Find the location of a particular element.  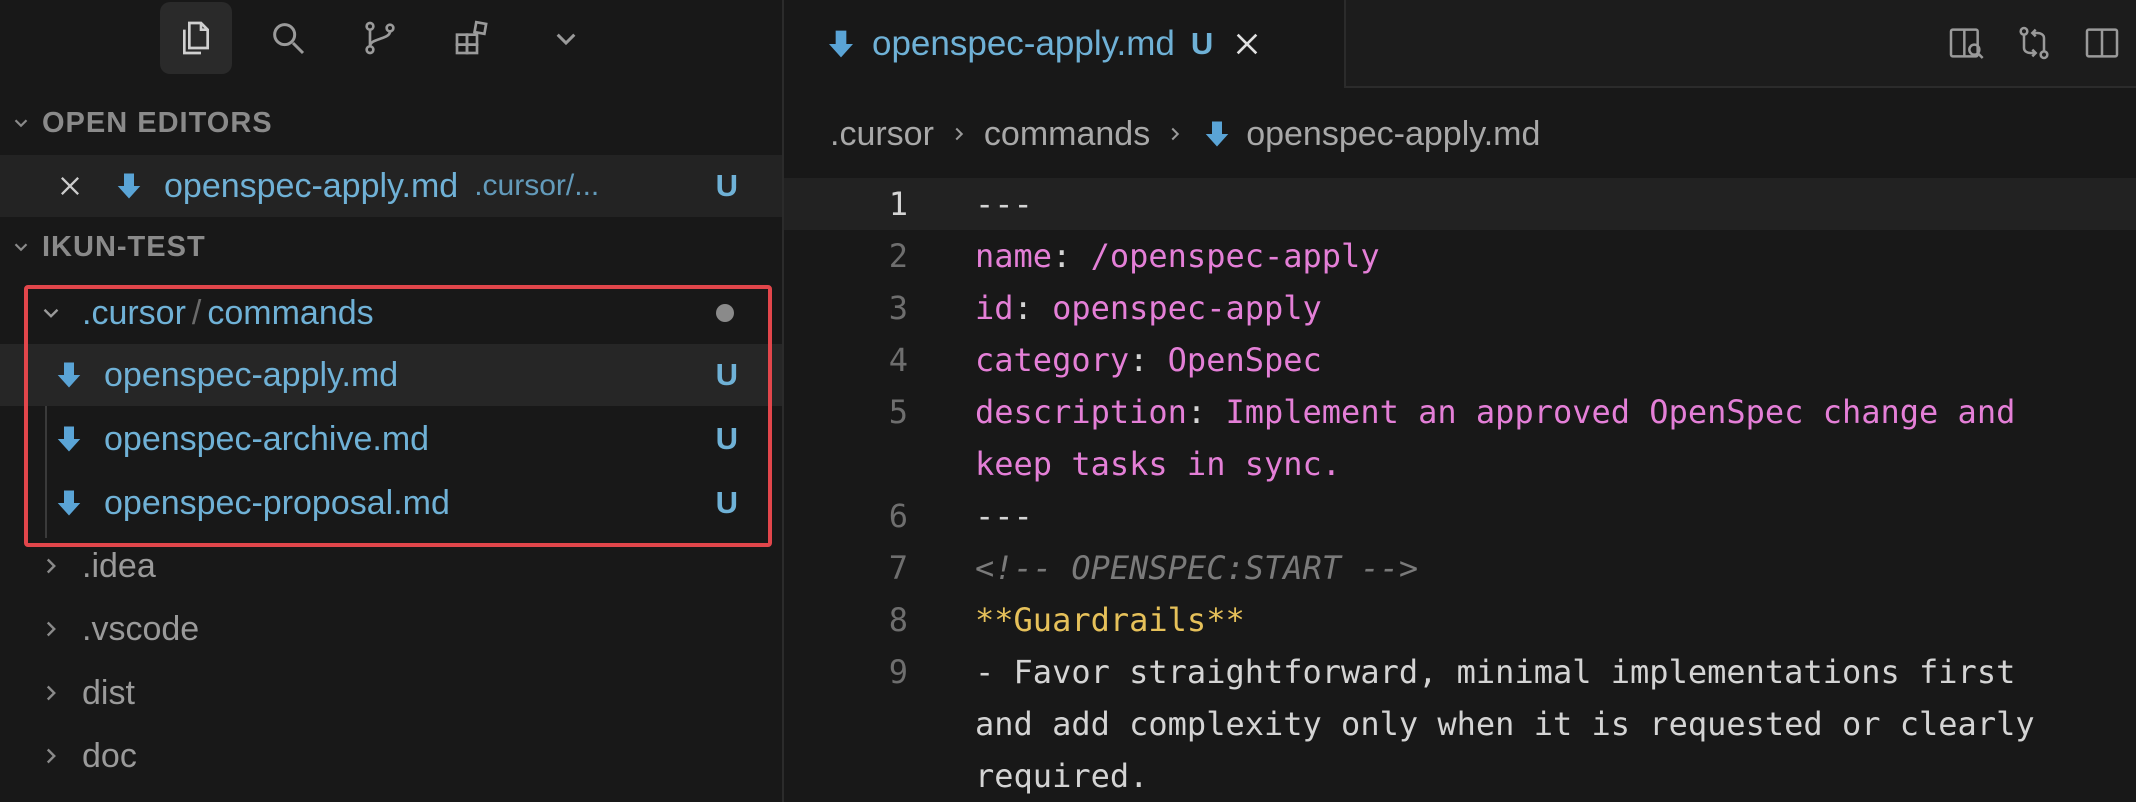

line-number: 6 is located at coordinates (898, 516).